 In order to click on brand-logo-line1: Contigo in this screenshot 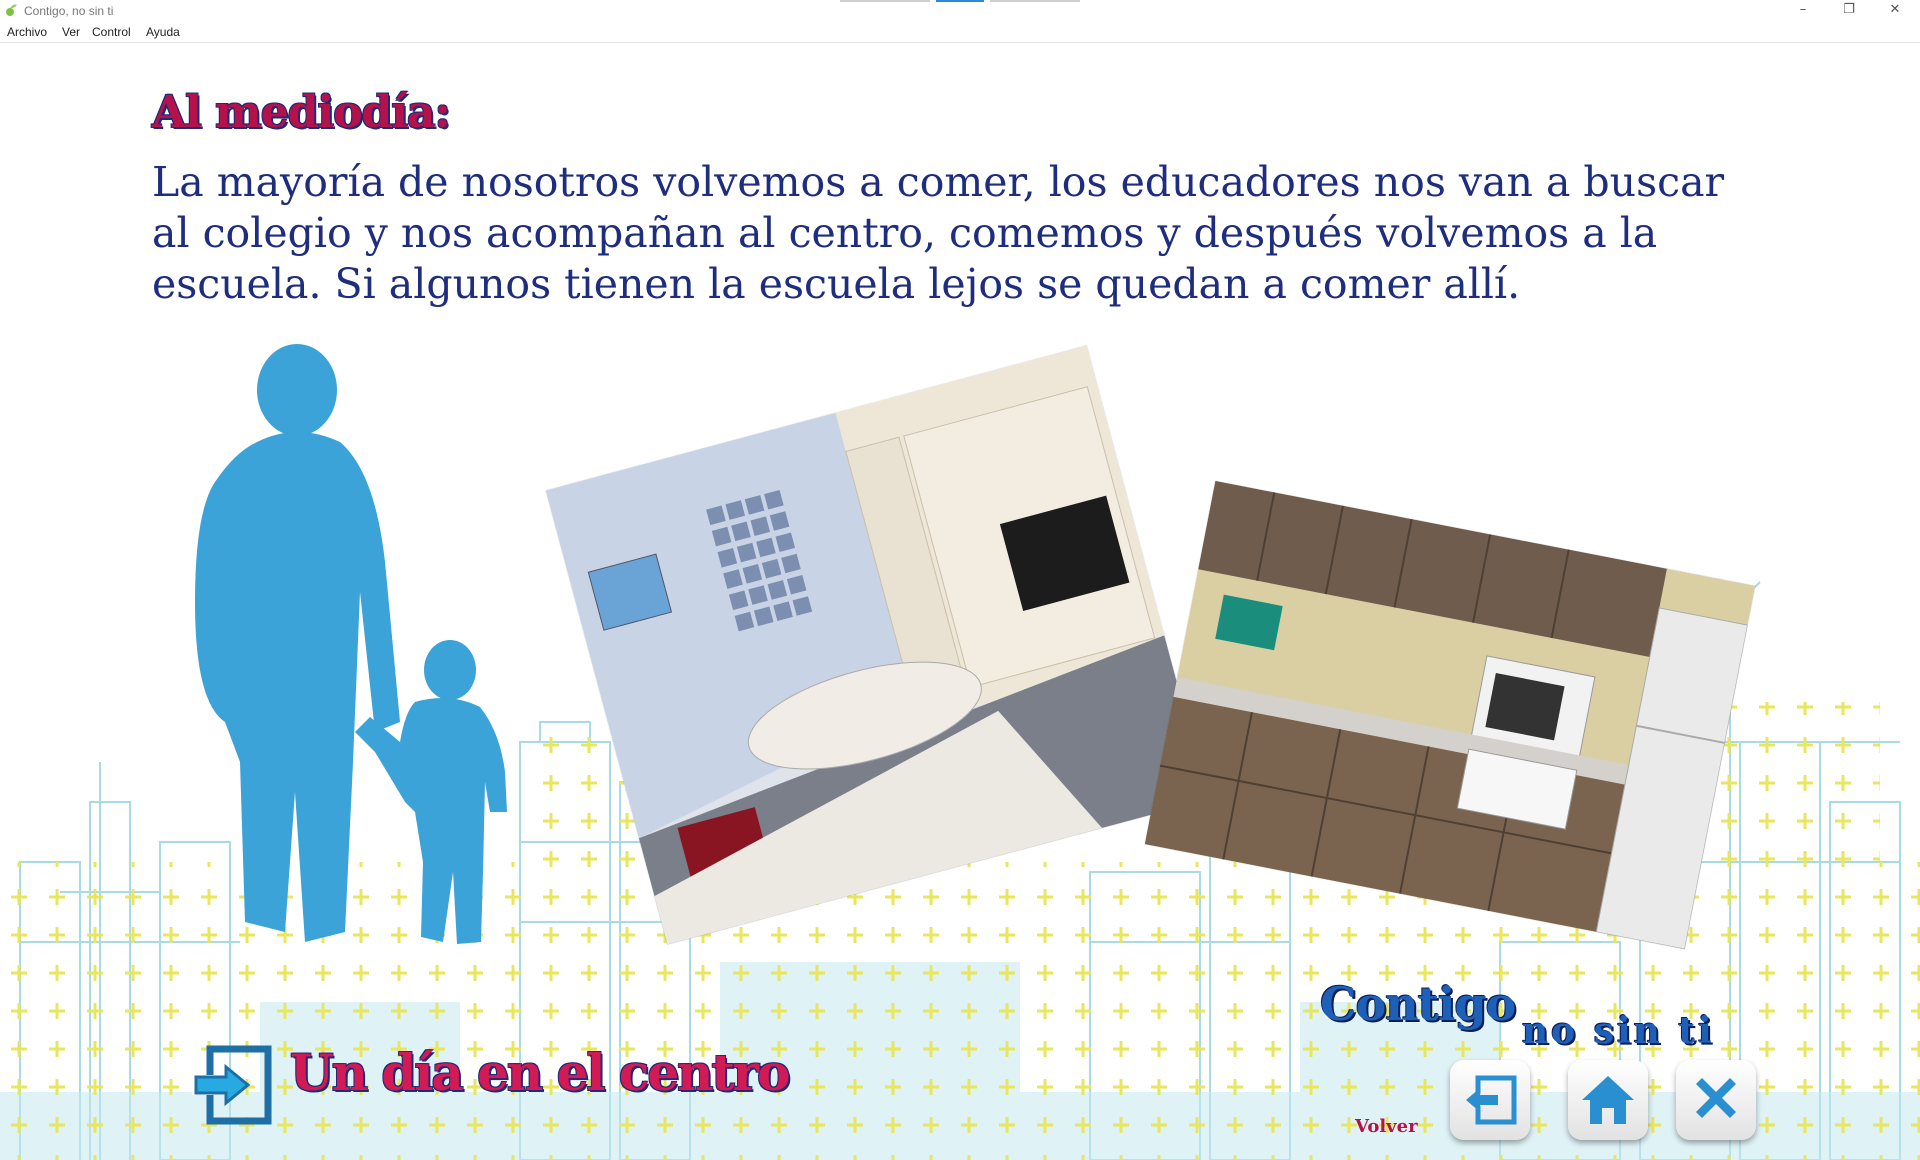, I will do `click(1418, 1004)`.